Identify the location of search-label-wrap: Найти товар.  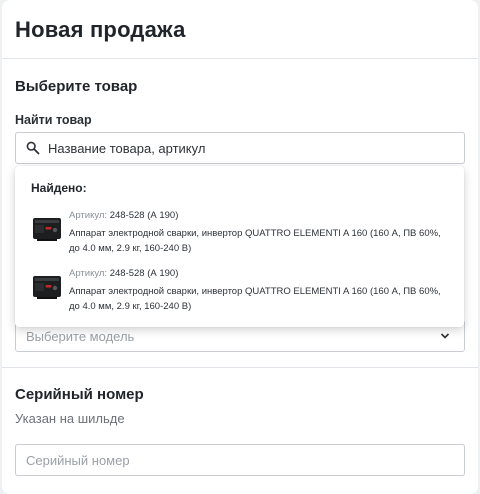
(240, 120).